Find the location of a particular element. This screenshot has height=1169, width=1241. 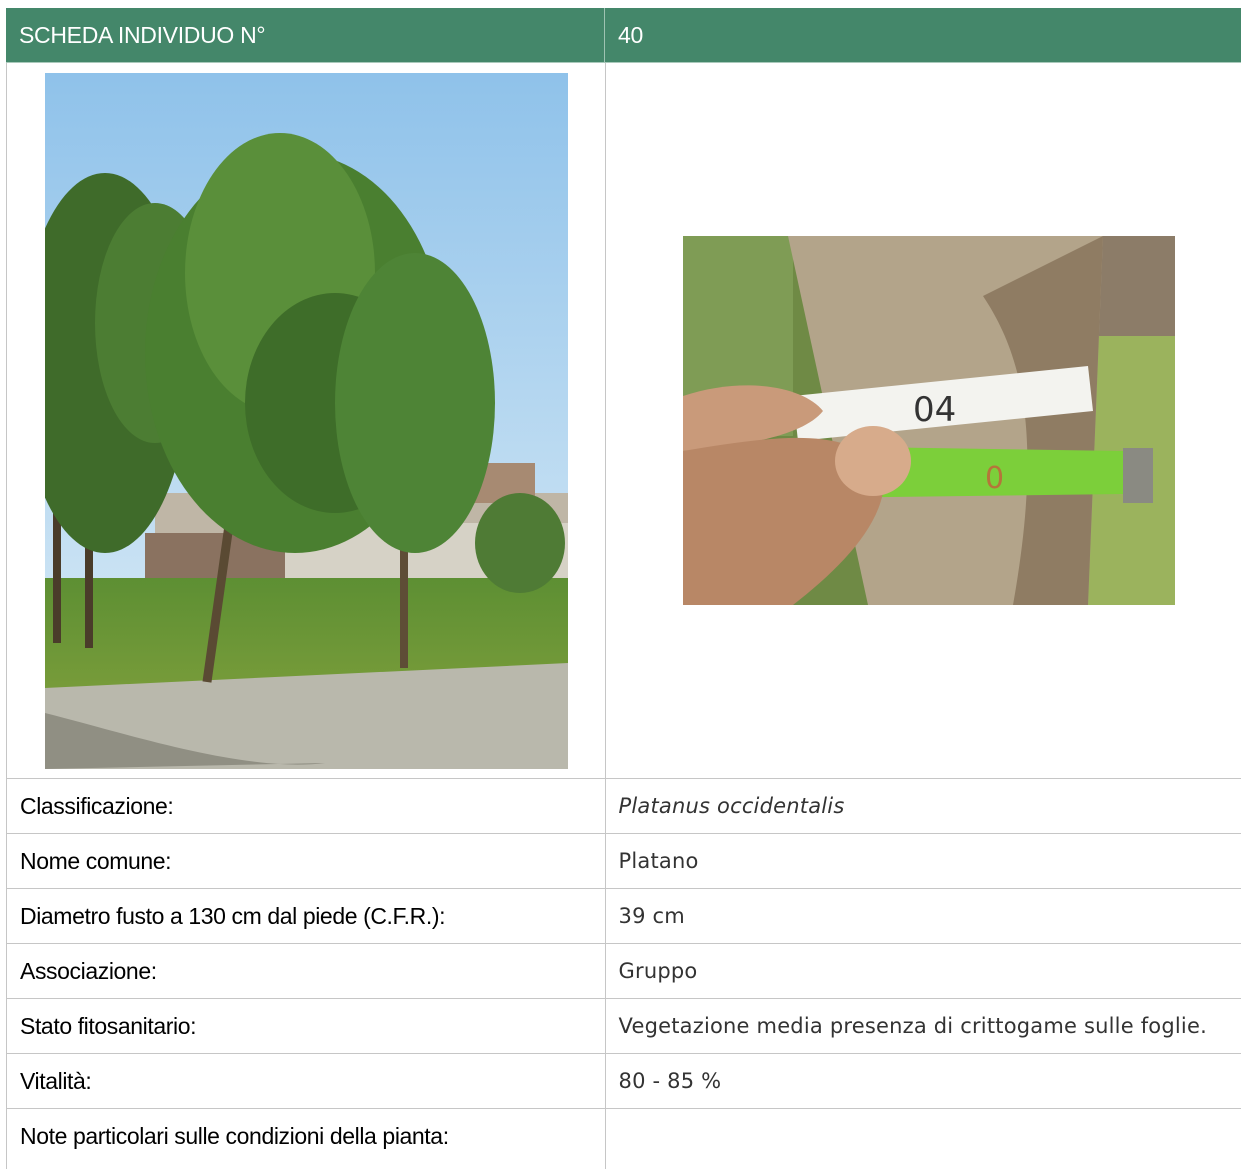

row-associazione: Associazione: Gruppo is located at coordinates (623, 971).